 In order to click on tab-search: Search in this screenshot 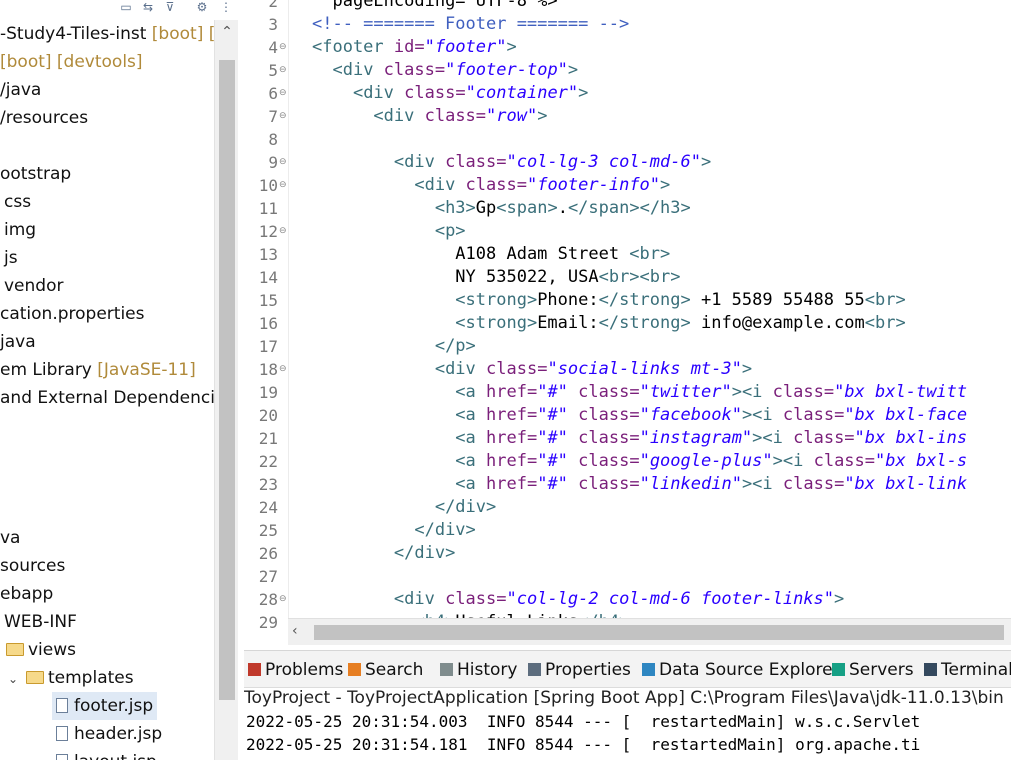, I will do `click(385, 669)`.